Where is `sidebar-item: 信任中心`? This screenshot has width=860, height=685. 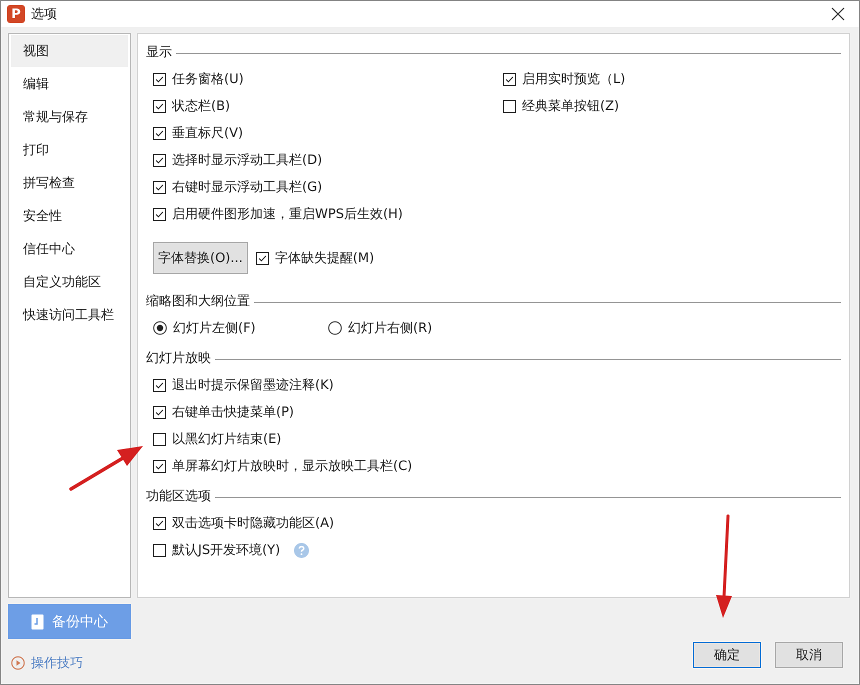 sidebar-item: 信任中心 is located at coordinates (69, 249).